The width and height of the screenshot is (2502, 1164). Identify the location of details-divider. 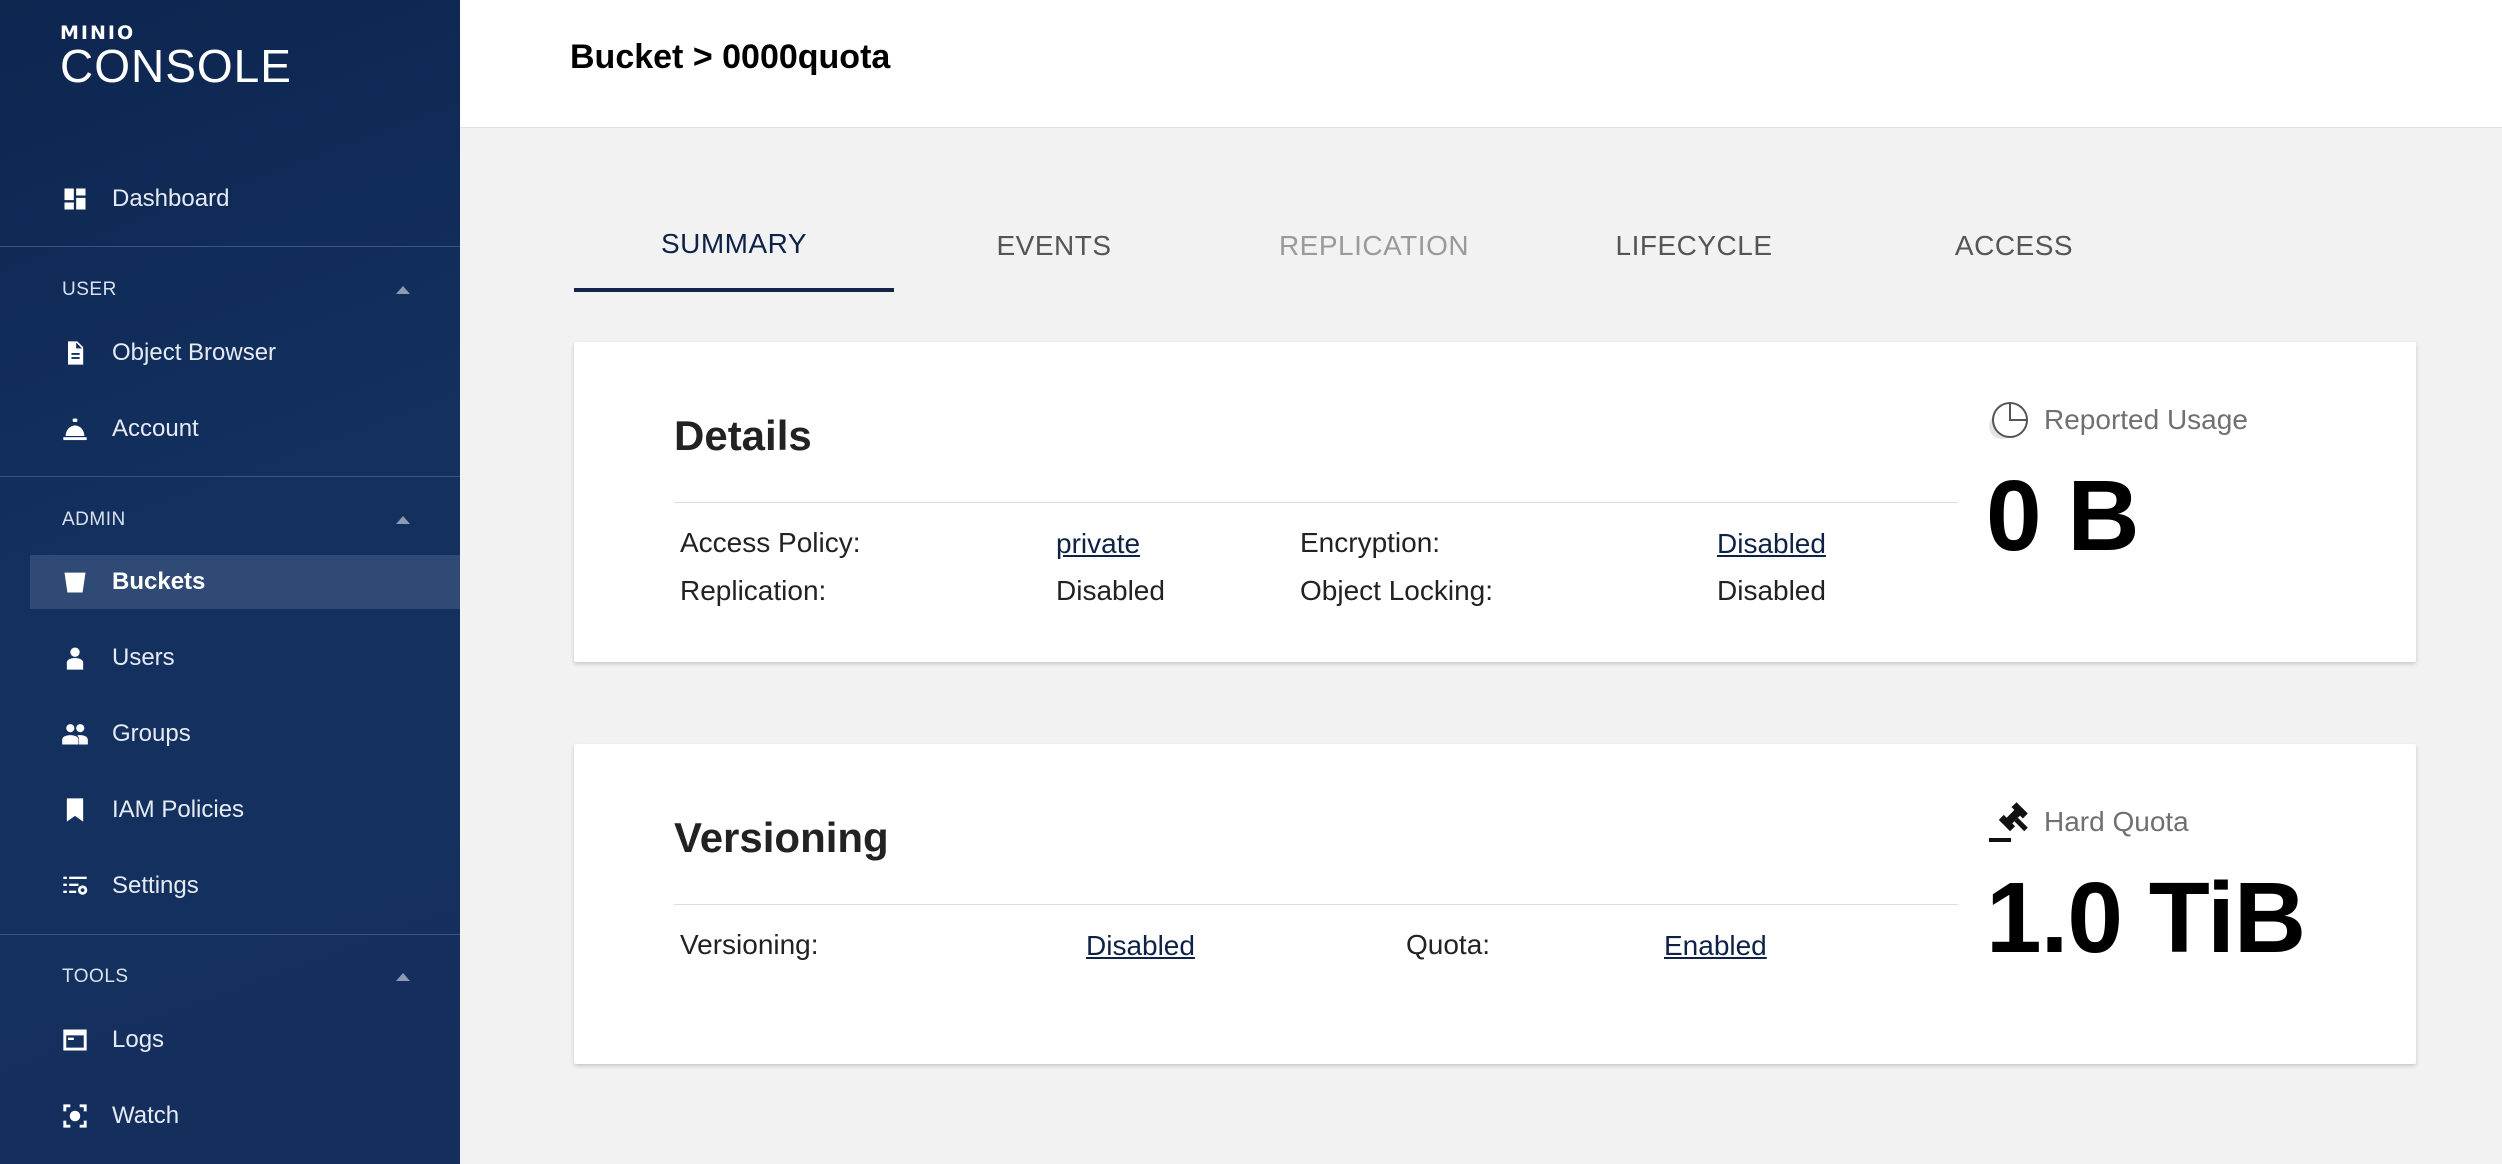
(1316, 502).